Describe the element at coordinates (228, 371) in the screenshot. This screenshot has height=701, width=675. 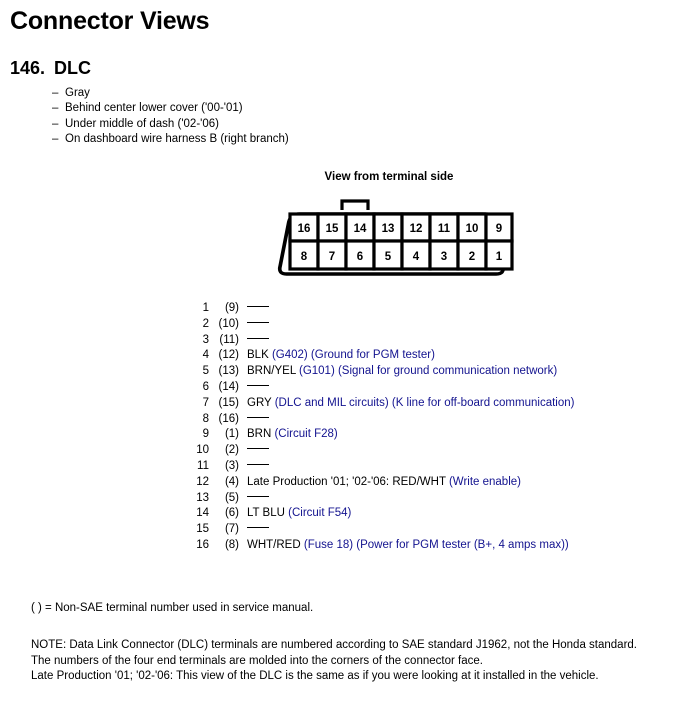
I see `pin-service-number: (13)` at that location.